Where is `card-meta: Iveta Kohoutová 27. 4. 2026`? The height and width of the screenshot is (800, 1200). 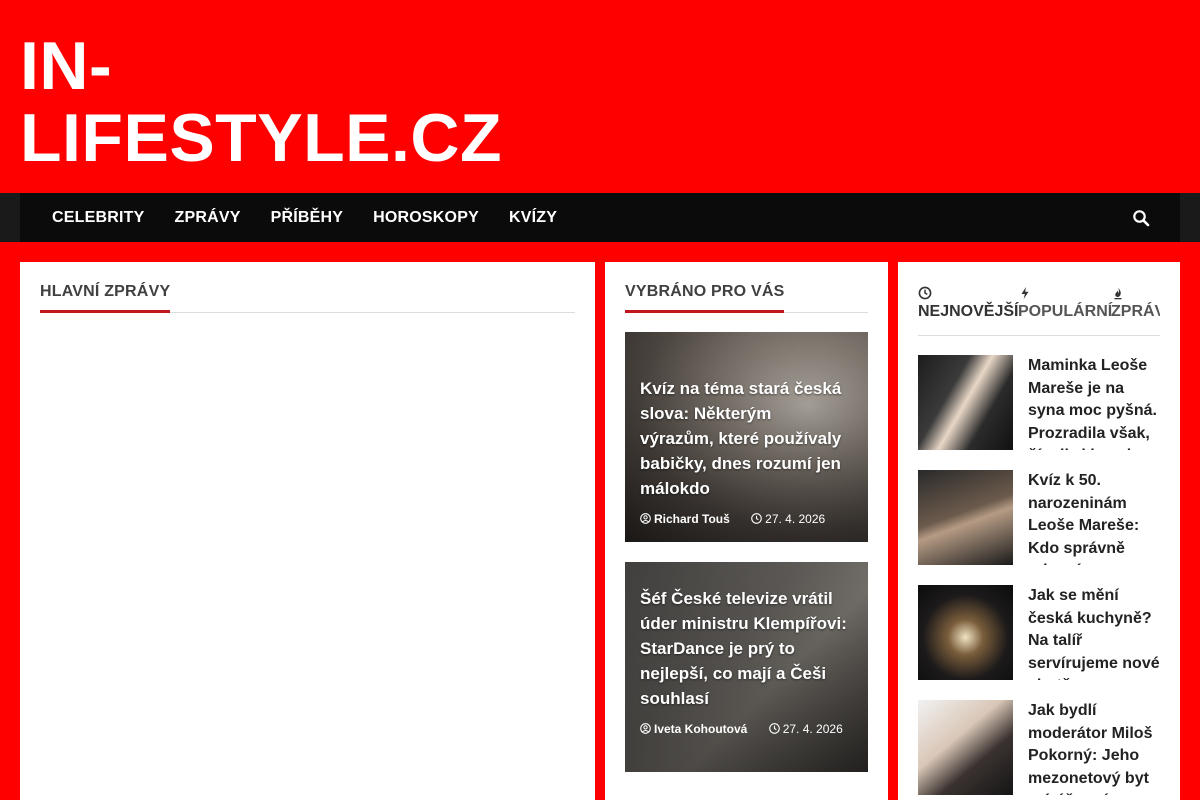 card-meta: Iveta Kohoutová 27. 4. 2026 is located at coordinates (744, 729).